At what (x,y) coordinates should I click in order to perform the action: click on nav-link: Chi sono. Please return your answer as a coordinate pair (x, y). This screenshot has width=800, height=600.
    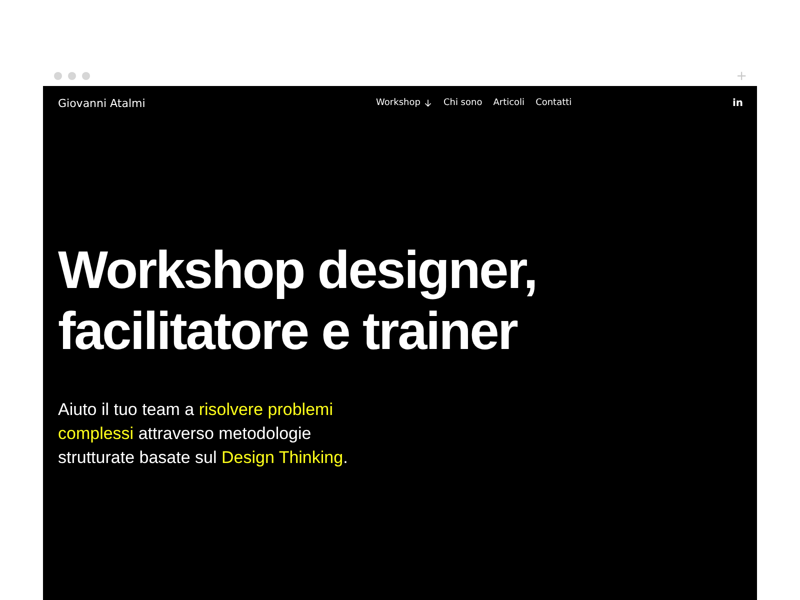
    Looking at the image, I should click on (462, 103).